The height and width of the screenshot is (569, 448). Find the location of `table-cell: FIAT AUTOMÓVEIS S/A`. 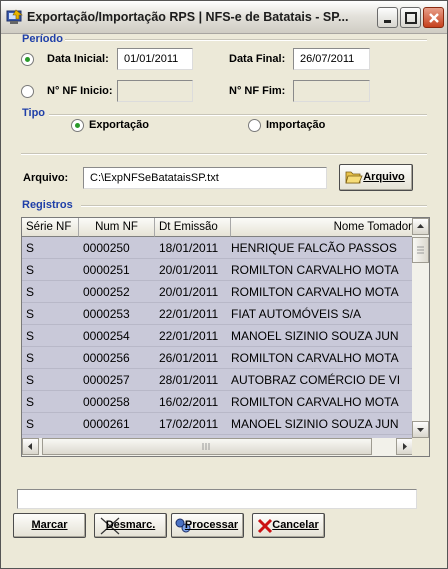

table-cell: FIAT AUTOMÓVEIS S/A is located at coordinates (296, 314).